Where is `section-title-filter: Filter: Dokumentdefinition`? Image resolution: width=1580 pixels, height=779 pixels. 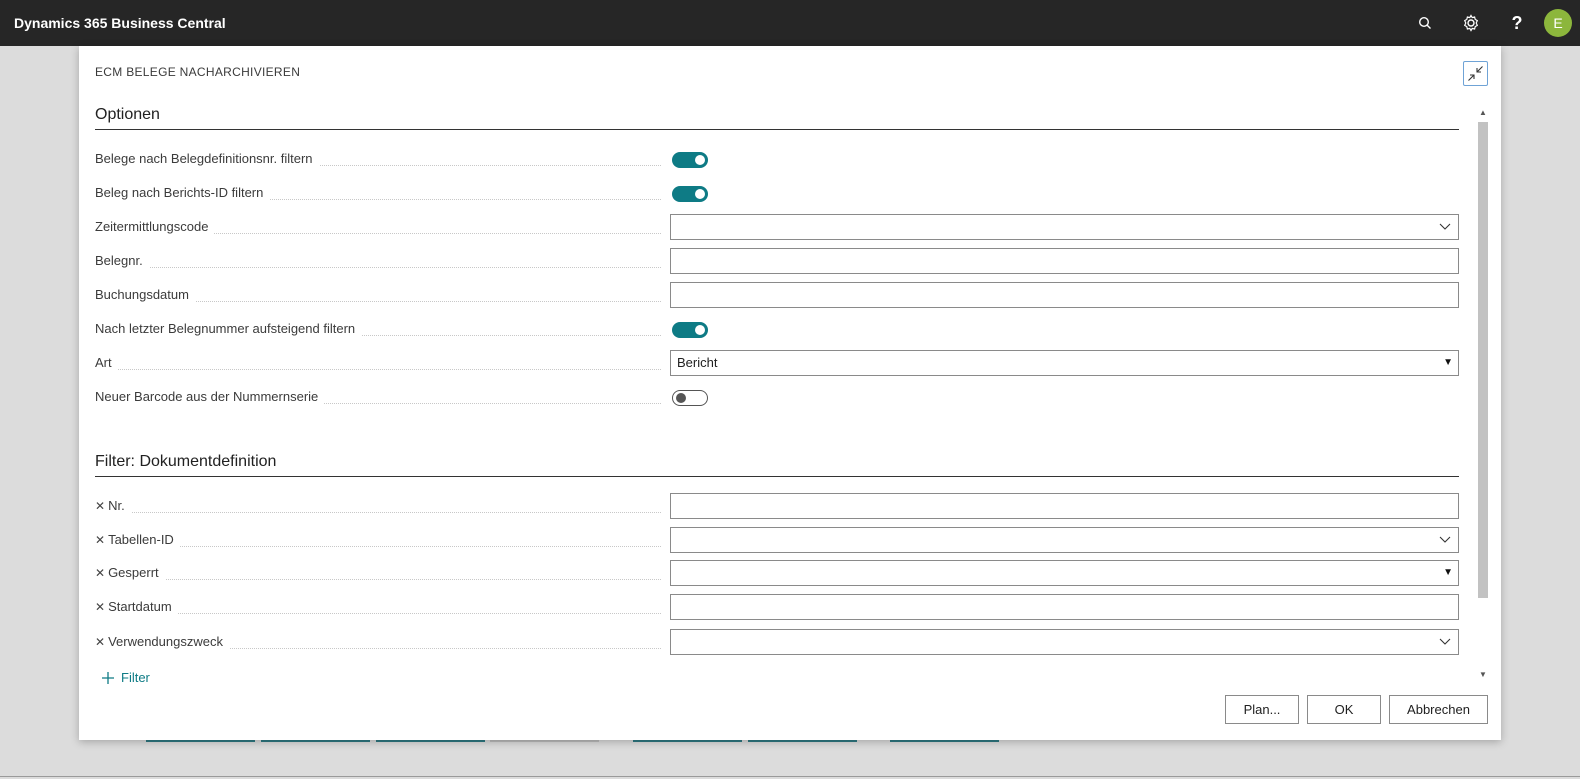
section-title-filter: Filter: Dokumentdefinition is located at coordinates (185, 462).